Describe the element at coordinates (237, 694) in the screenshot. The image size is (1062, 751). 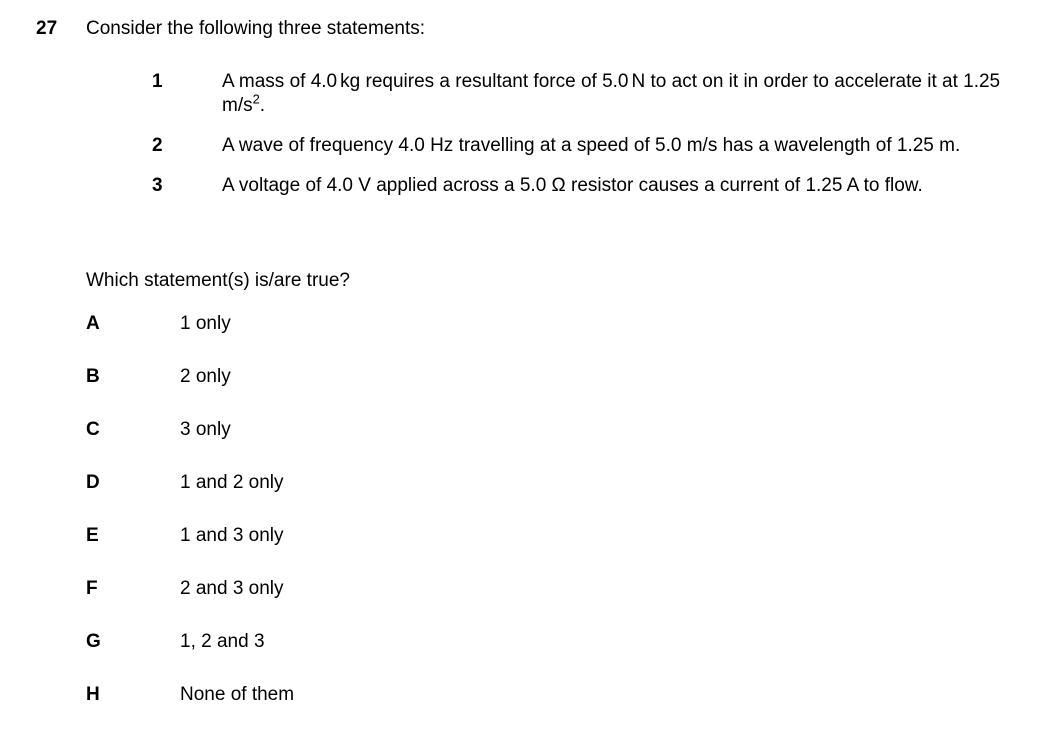
I see `option-text: None of them` at that location.